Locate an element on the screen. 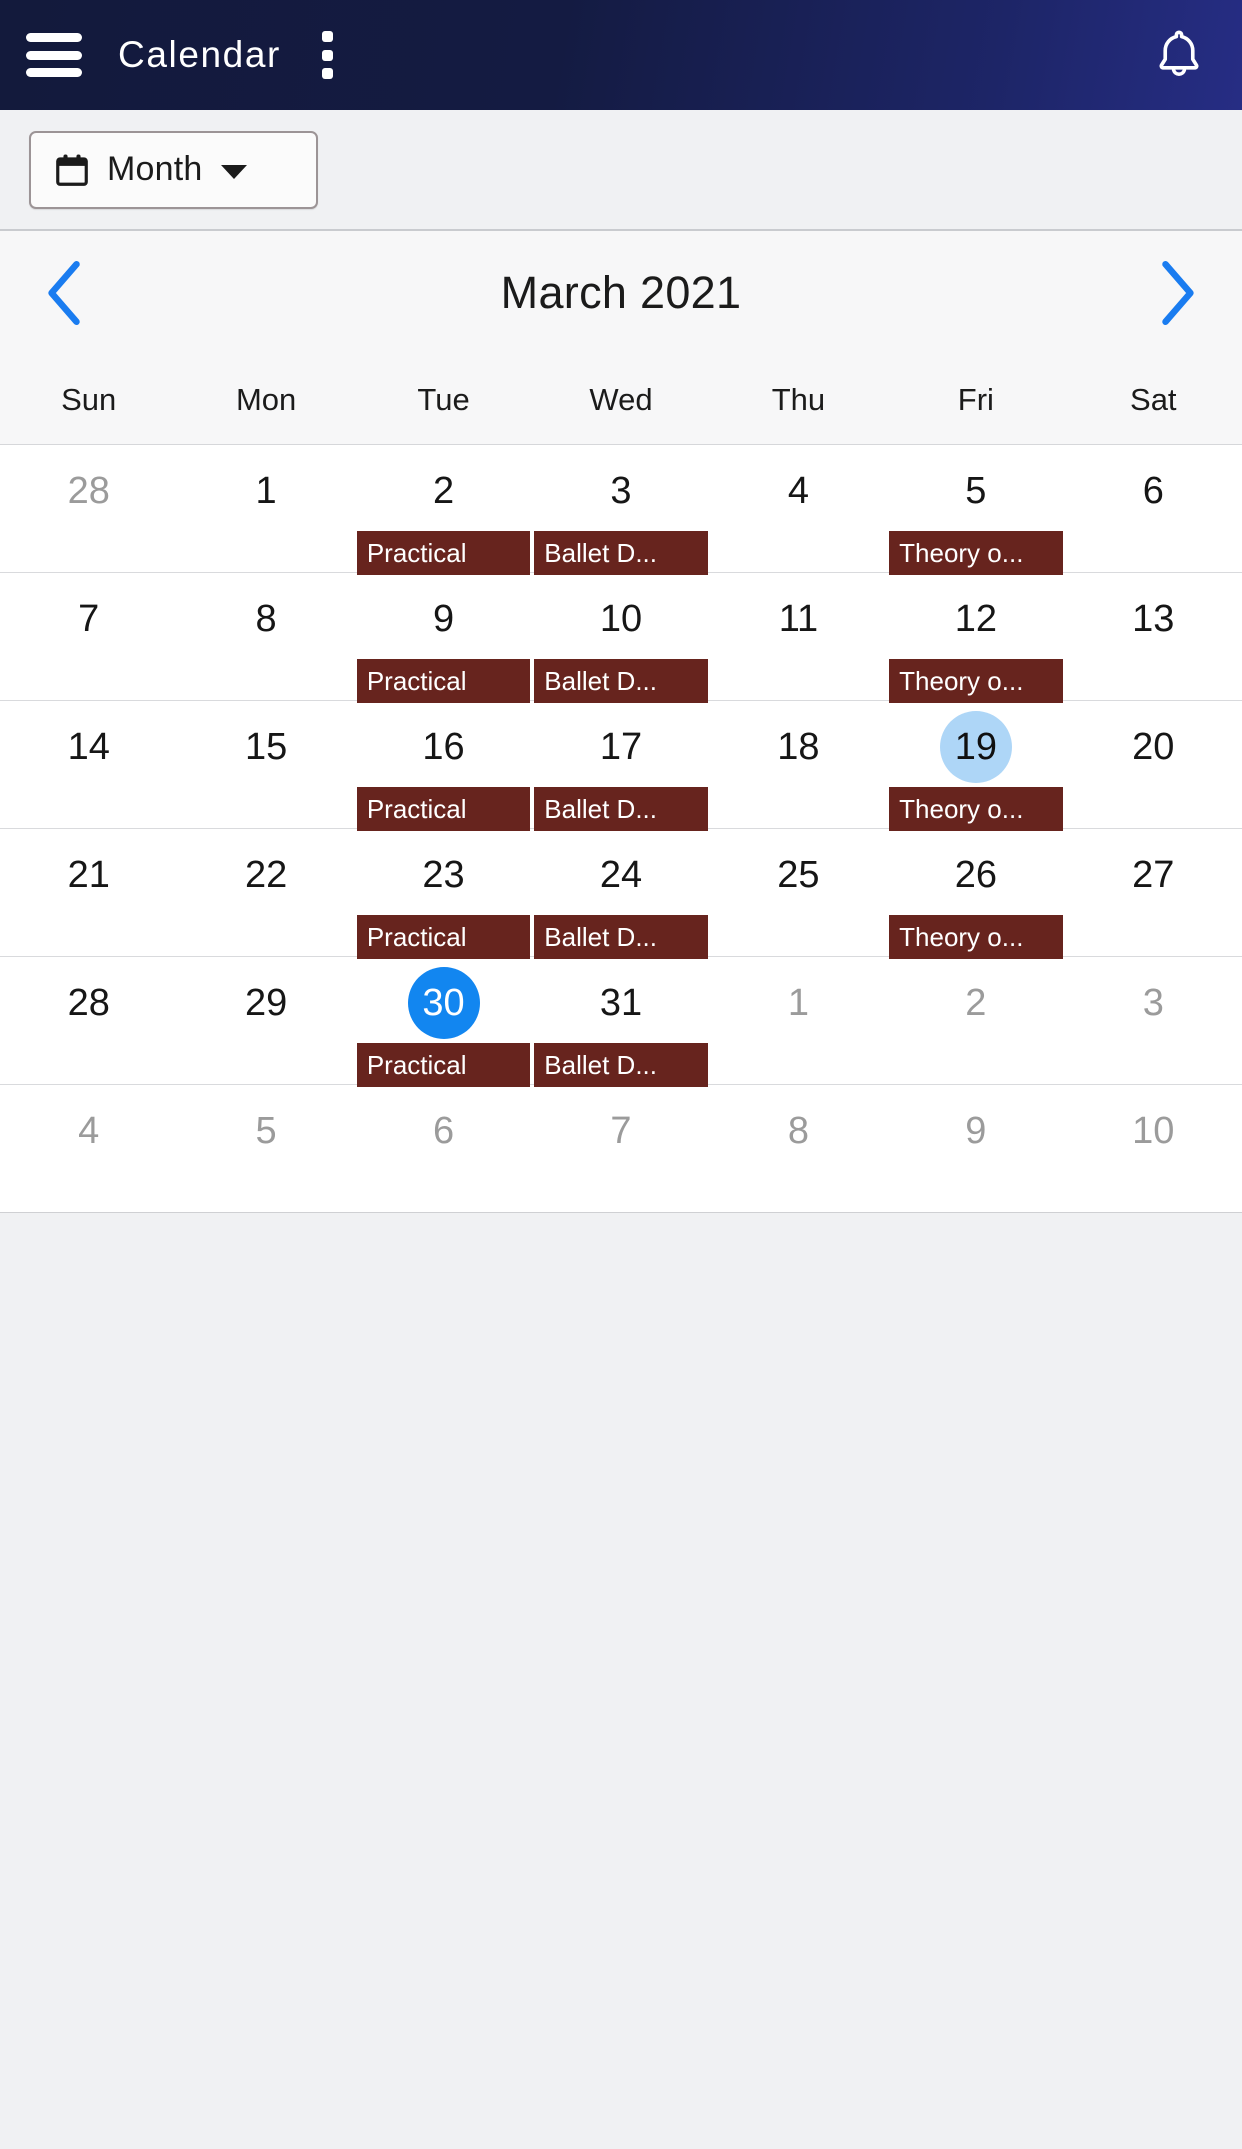  day-number: 24 is located at coordinates (621, 875).